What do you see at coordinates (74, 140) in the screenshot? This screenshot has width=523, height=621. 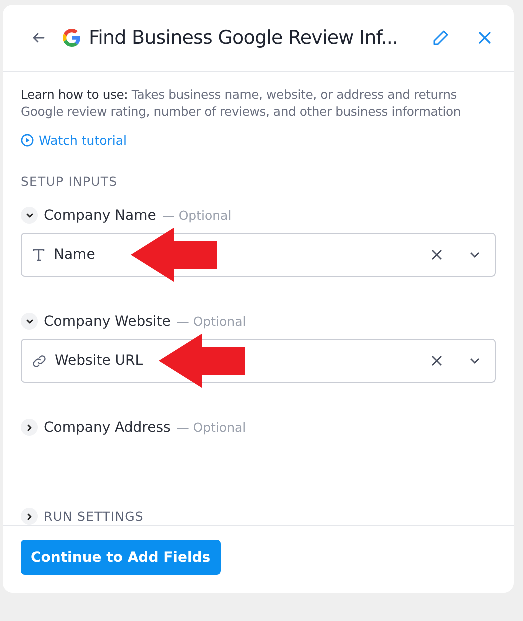 I see `watch-tutorial-link: Watch tutorial` at bounding box center [74, 140].